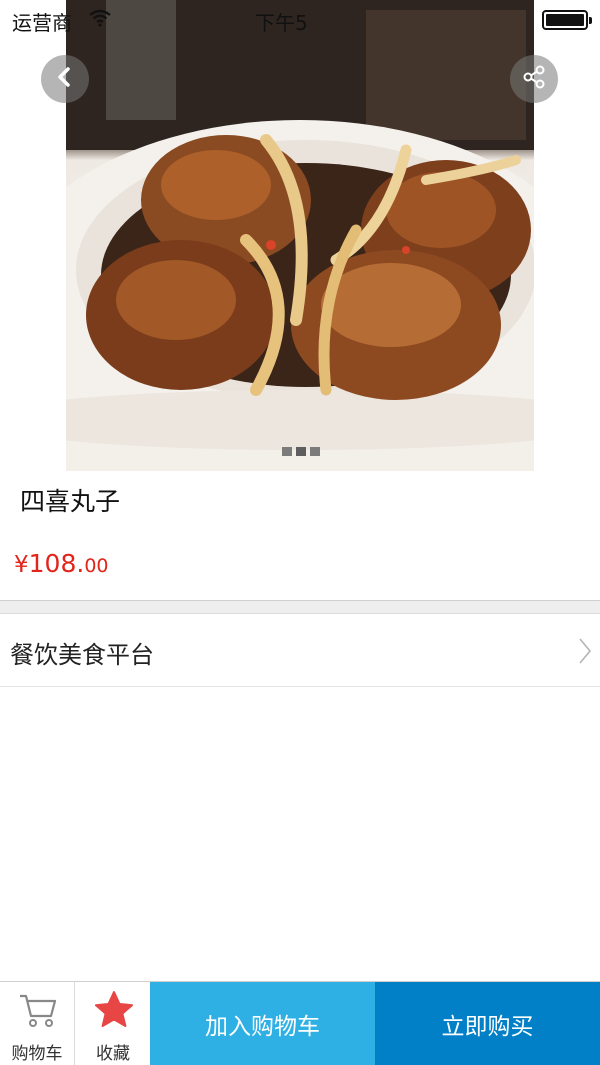 This screenshot has width=600, height=1065. Describe the element at coordinates (38, 1013) in the screenshot. I see `cart-icon` at that location.